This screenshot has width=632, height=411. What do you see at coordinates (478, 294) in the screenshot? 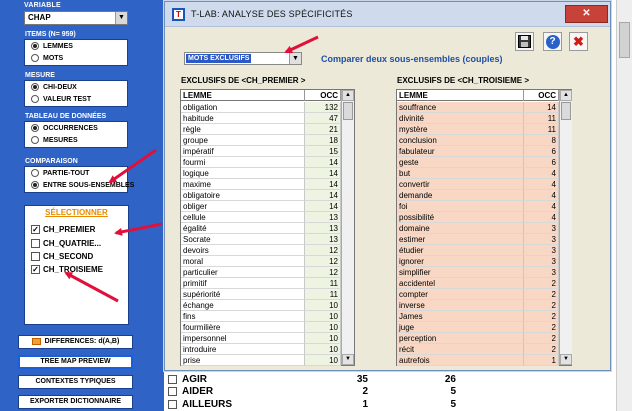
I see `table-row: compter 2` at bounding box center [478, 294].